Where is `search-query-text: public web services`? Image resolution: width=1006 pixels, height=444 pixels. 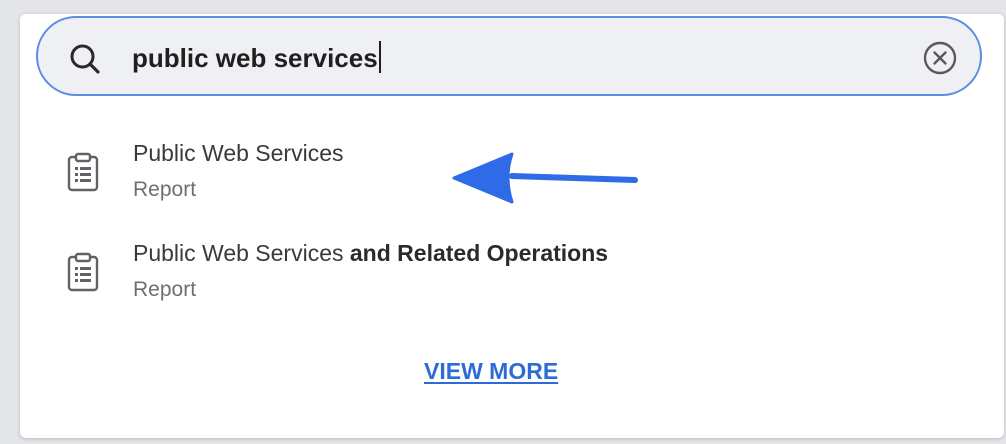 search-query-text: public web services is located at coordinates (255, 58).